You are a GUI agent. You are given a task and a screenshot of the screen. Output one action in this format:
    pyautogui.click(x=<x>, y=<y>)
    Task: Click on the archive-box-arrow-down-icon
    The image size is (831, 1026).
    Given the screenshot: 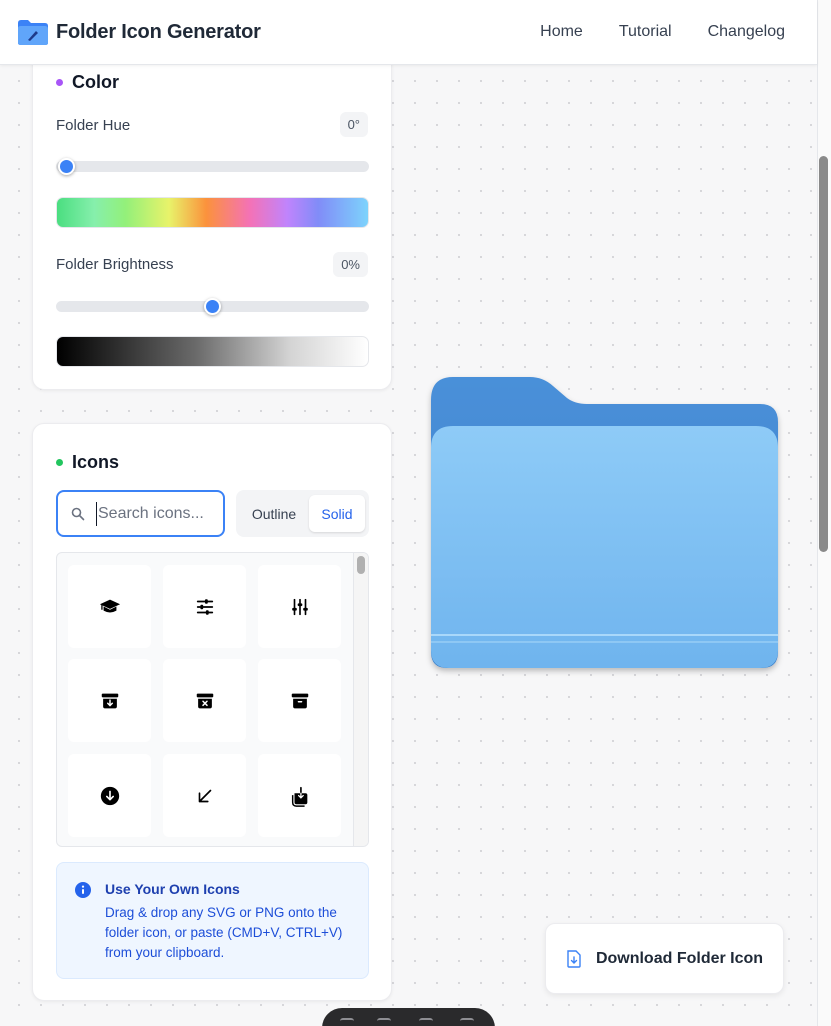 What is the action you would take?
    pyautogui.click(x=109, y=700)
    